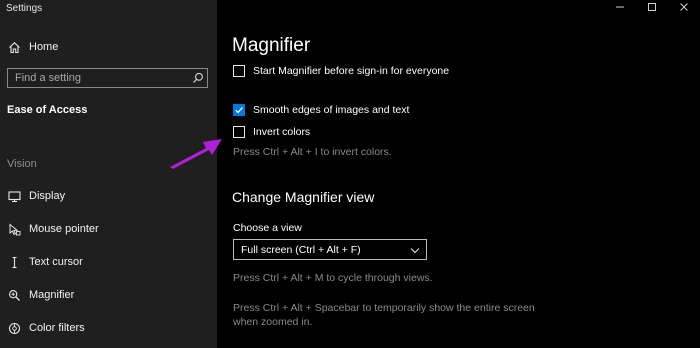 The image size is (700, 348). What do you see at coordinates (108, 47) in the screenshot?
I see `sidebar-item-home: Home` at bounding box center [108, 47].